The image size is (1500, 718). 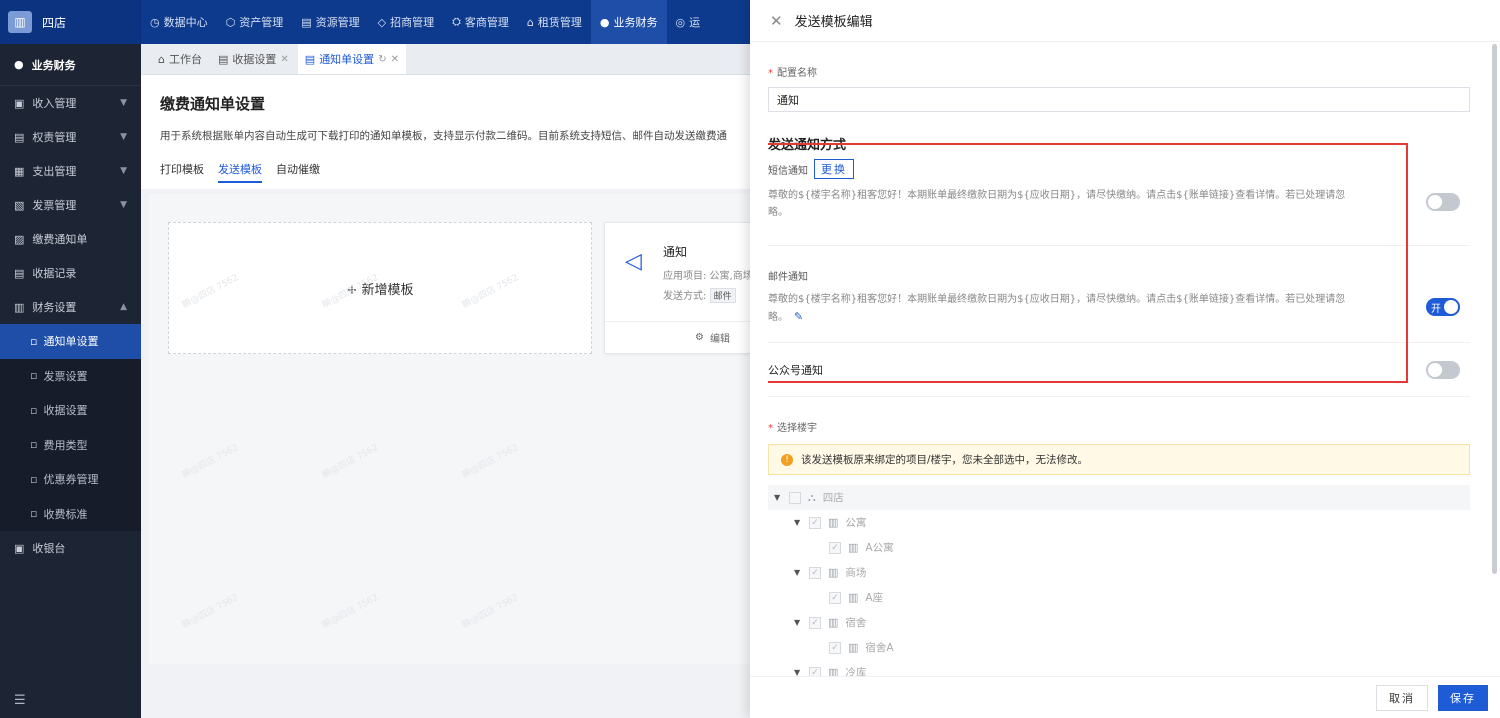 What do you see at coordinates (1494, 309) in the screenshot?
I see `drawer-scrollbar` at bounding box center [1494, 309].